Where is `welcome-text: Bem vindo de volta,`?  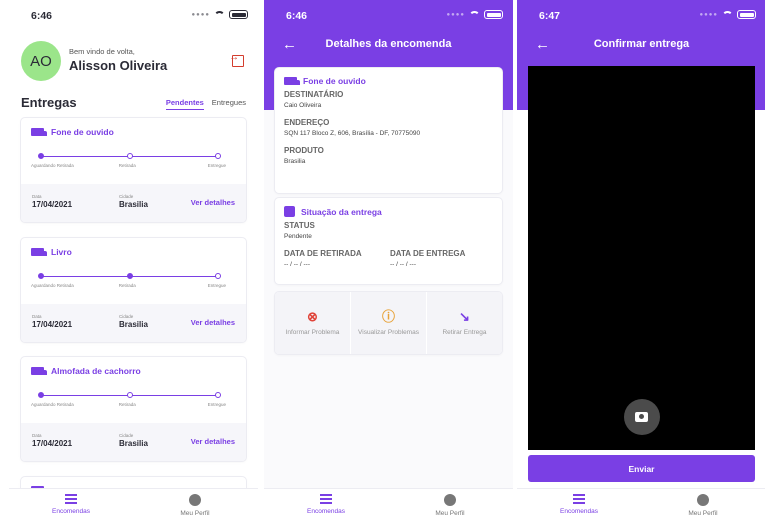
welcome-text: Bem vindo de volta, is located at coordinates (102, 51).